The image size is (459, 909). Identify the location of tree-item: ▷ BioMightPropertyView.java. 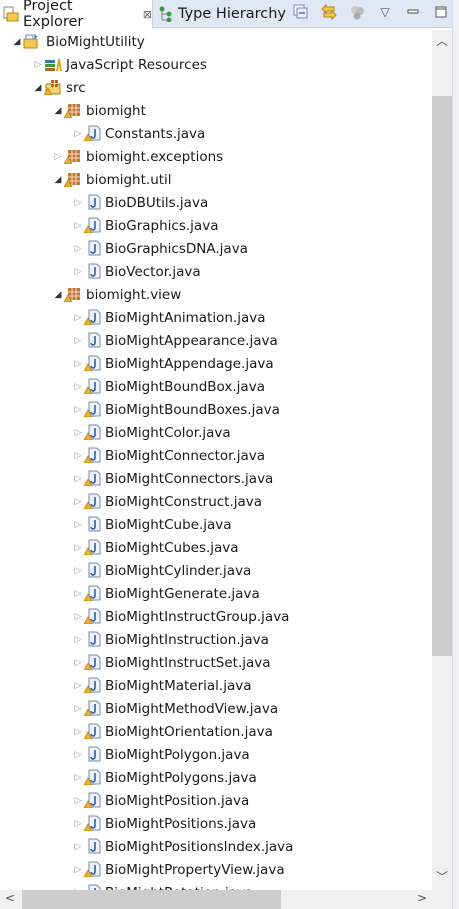
(216, 869).